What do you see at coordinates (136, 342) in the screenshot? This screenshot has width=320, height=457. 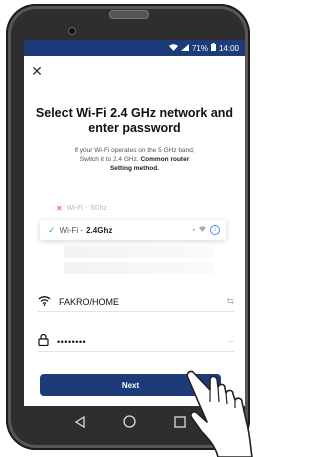 I see `password-field: •••••••• ⌣` at bounding box center [136, 342].